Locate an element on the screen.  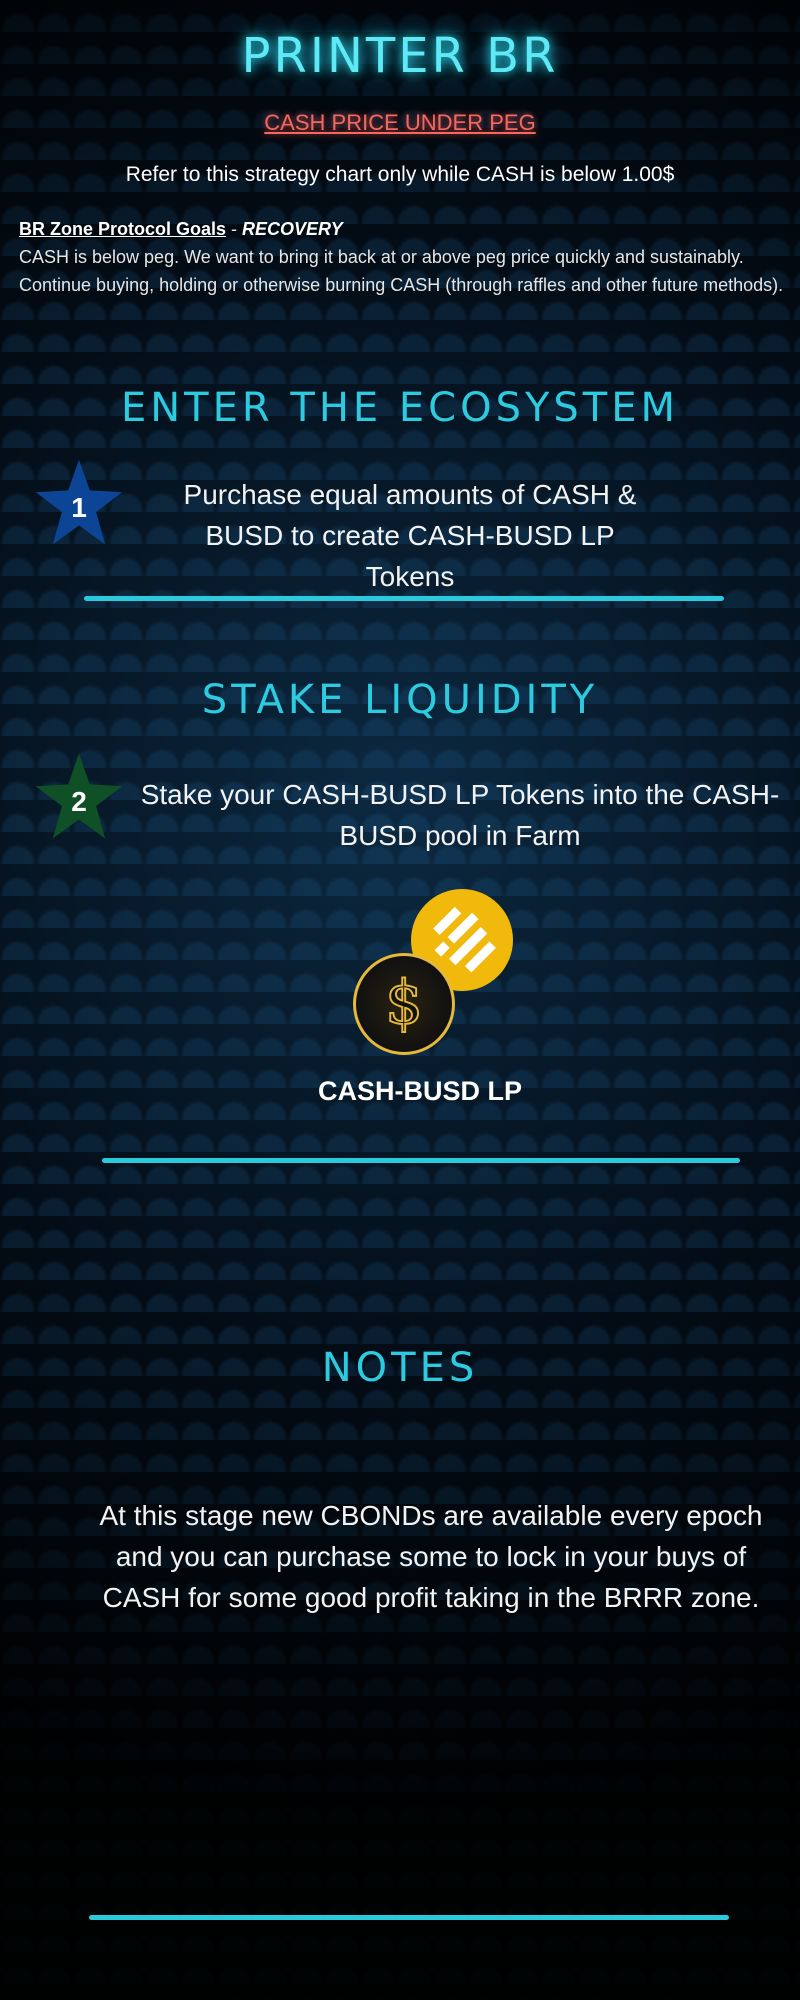
lp-token-label: CASH-BUSD LP is located at coordinates (419, 1091).